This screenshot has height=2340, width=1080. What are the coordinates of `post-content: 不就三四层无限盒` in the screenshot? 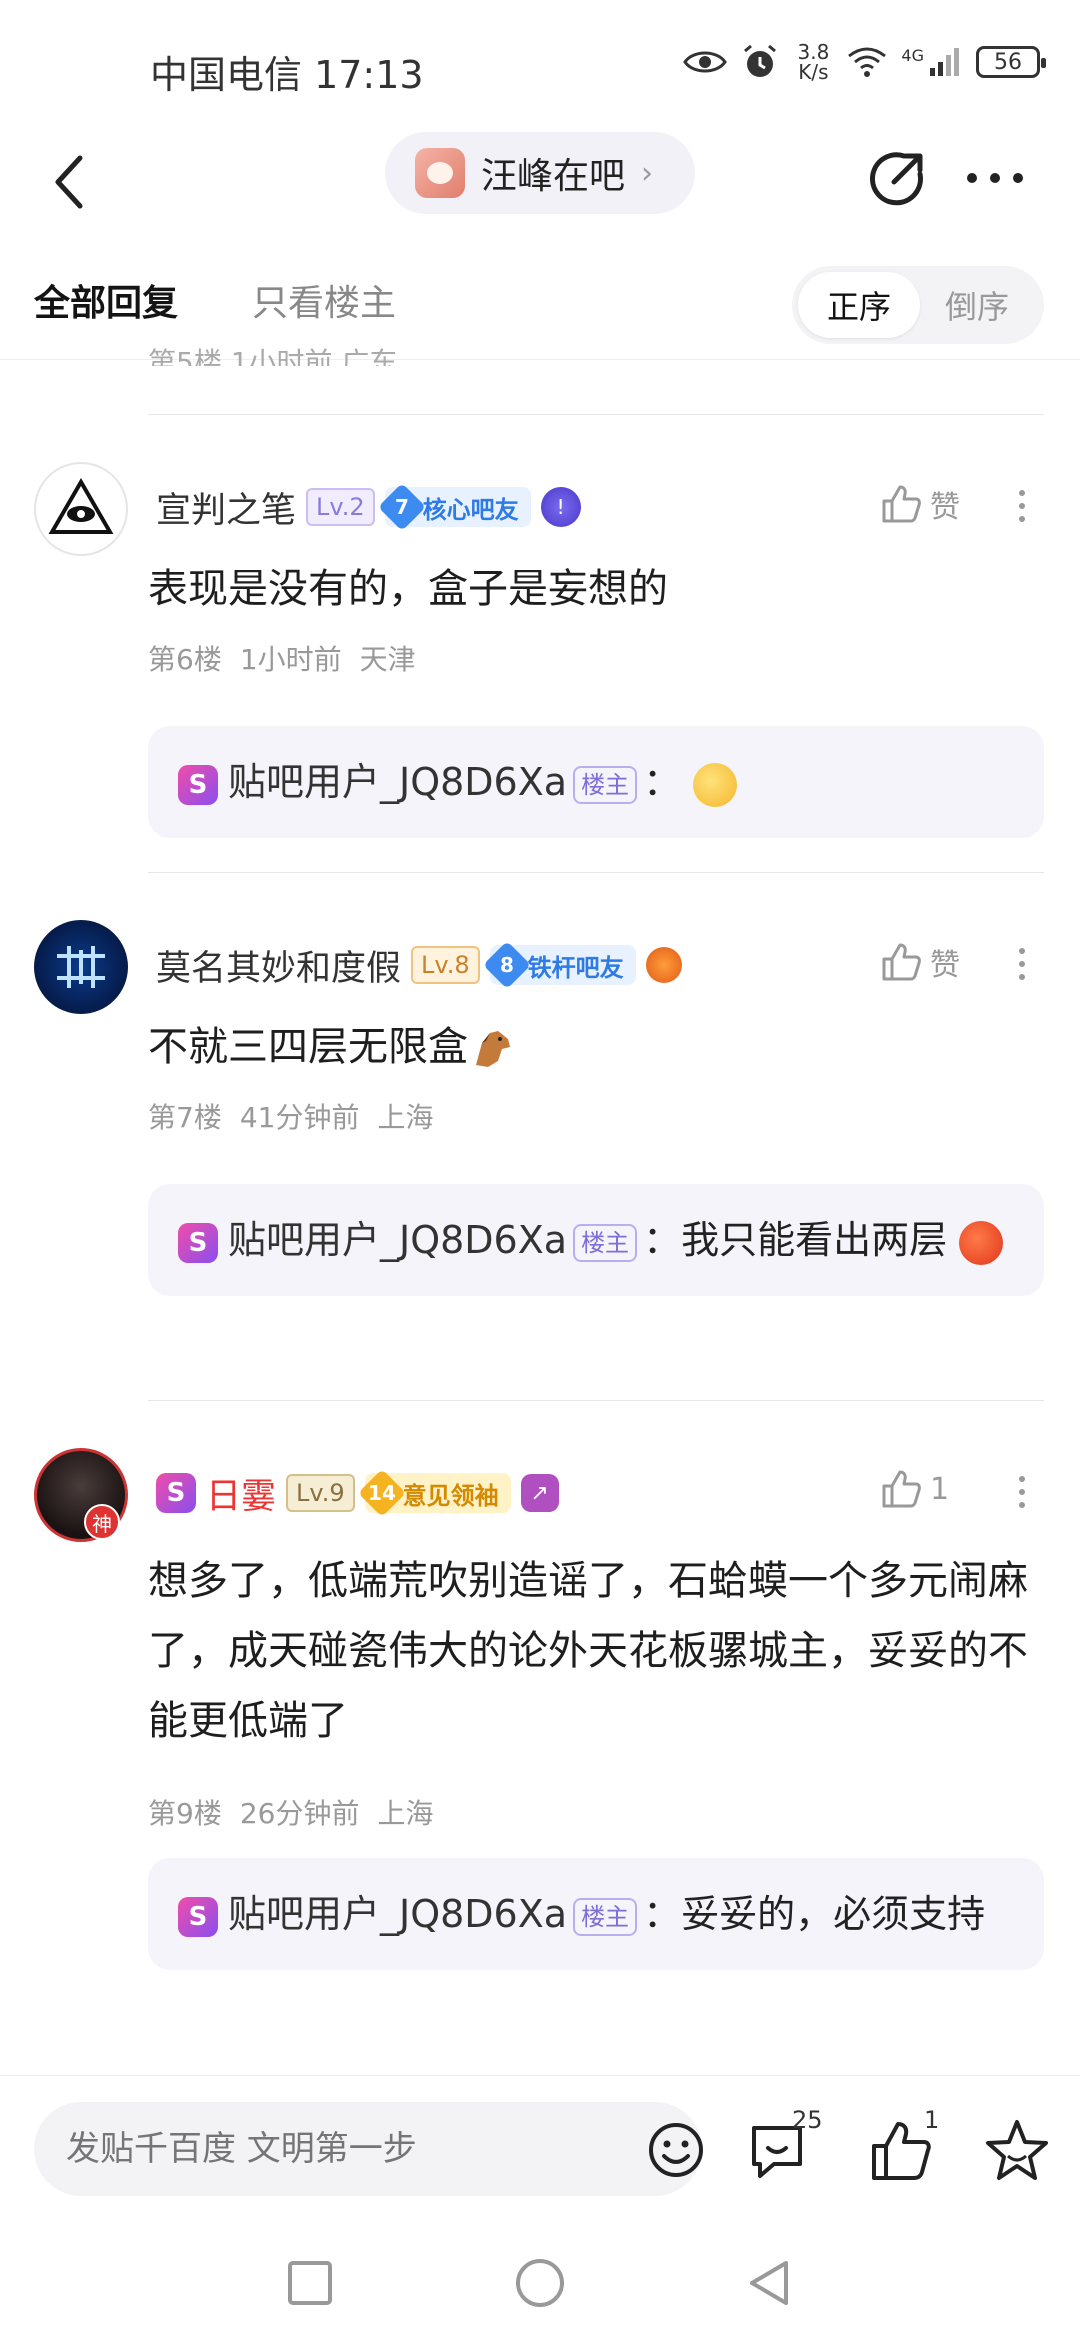 It's located at (598, 1047).